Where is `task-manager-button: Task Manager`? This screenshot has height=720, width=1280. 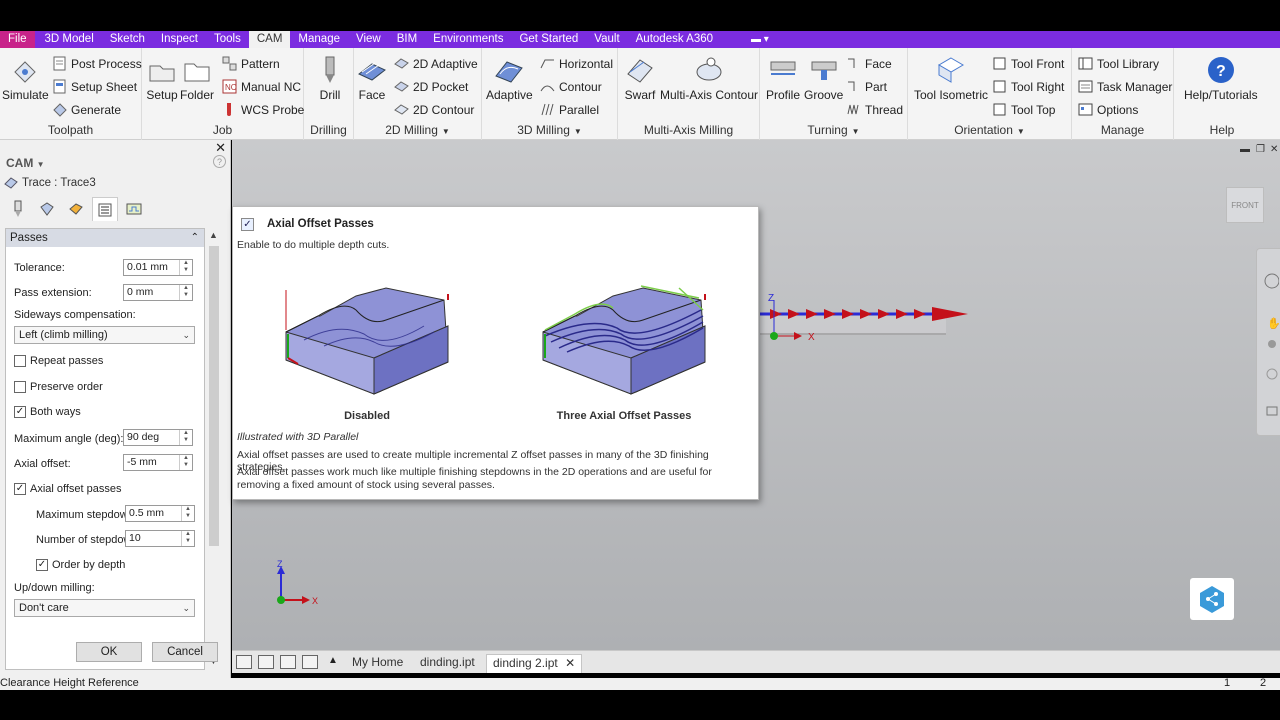 task-manager-button: Task Manager is located at coordinates (1125, 86).